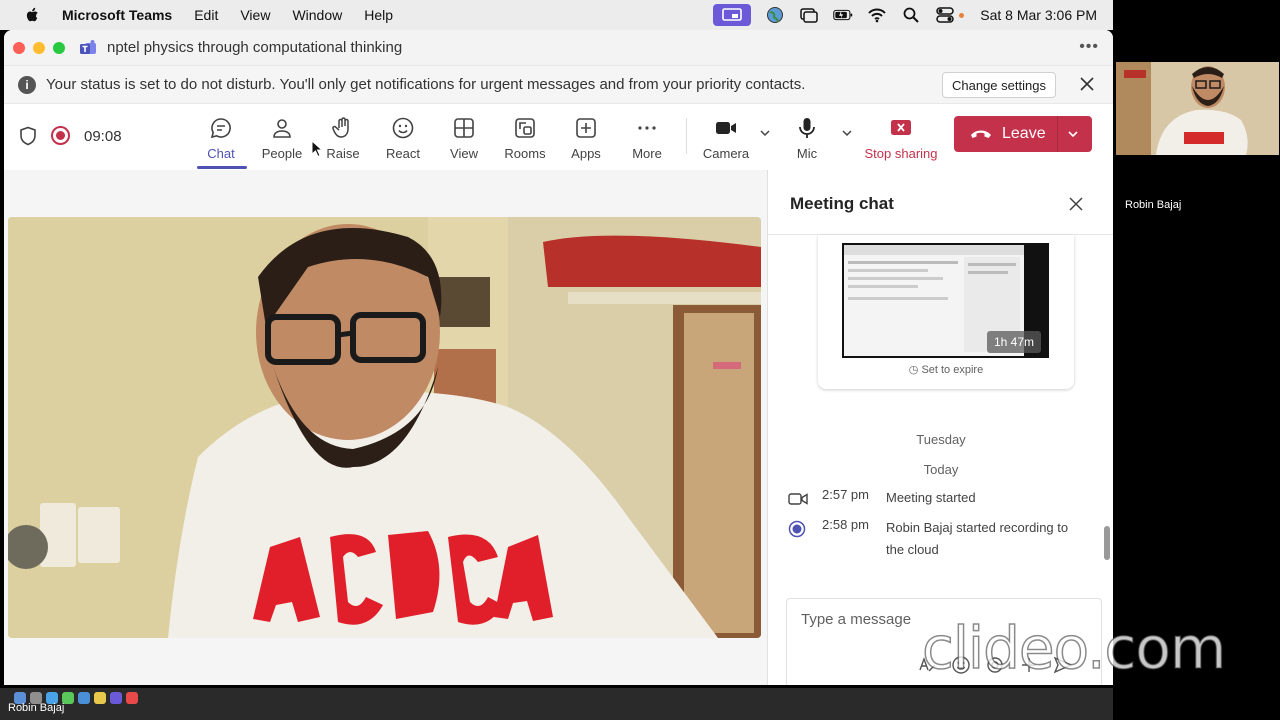 This screenshot has height=720, width=1280. What do you see at coordinates (1073, 134) in the screenshot?
I see `leave-options-chevron-down-icon` at bounding box center [1073, 134].